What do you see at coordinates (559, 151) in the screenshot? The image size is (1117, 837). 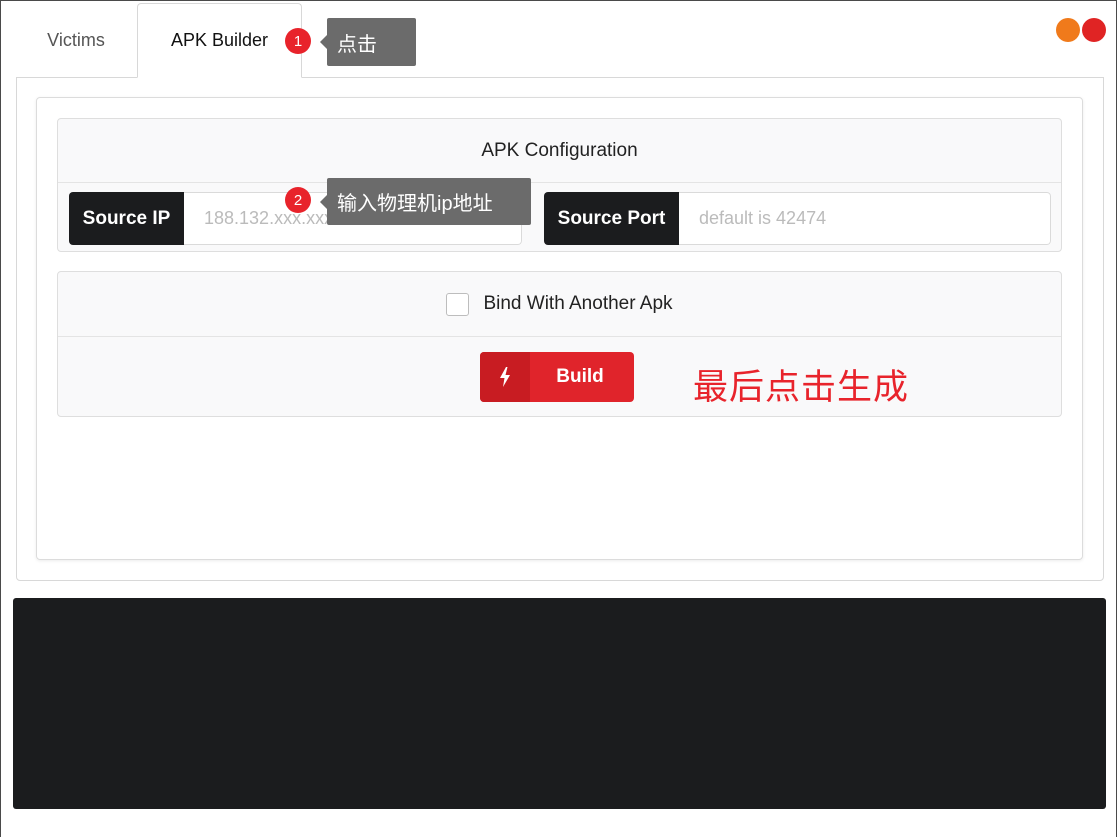 I see `apk-configuration-title: APK Configuration` at bounding box center [559, 151].